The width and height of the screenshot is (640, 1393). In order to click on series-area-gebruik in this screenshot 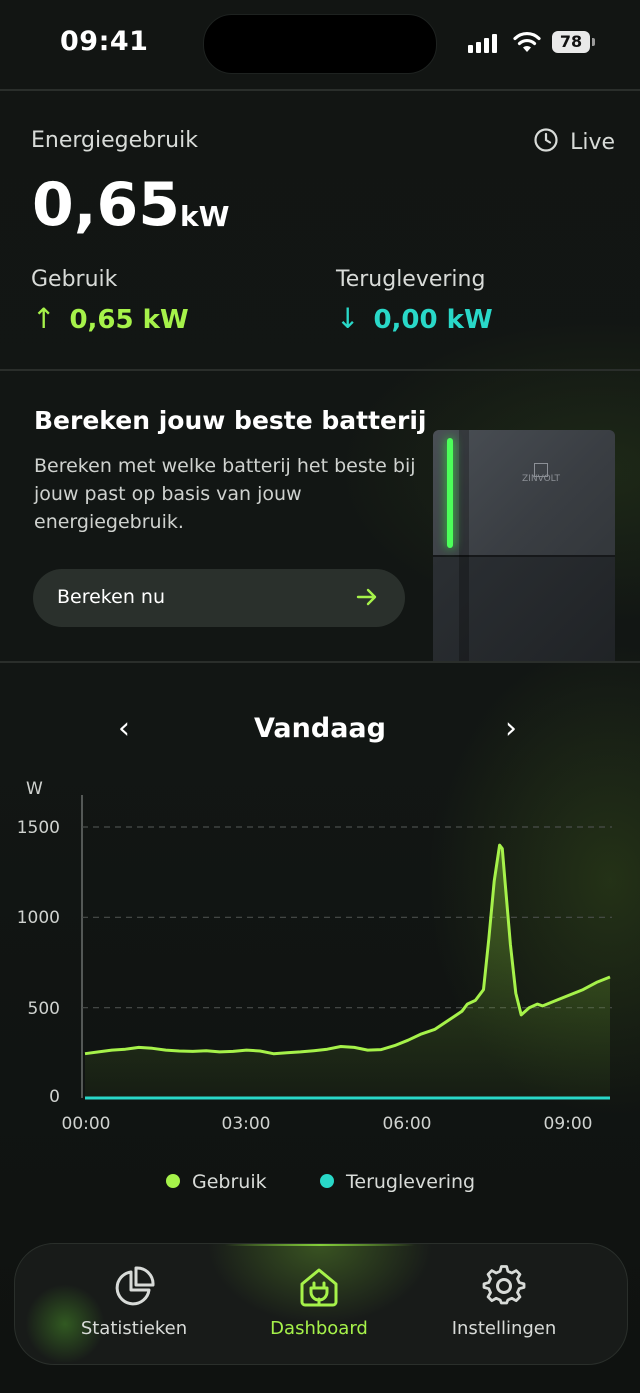, I will do `click(347, 971)`.